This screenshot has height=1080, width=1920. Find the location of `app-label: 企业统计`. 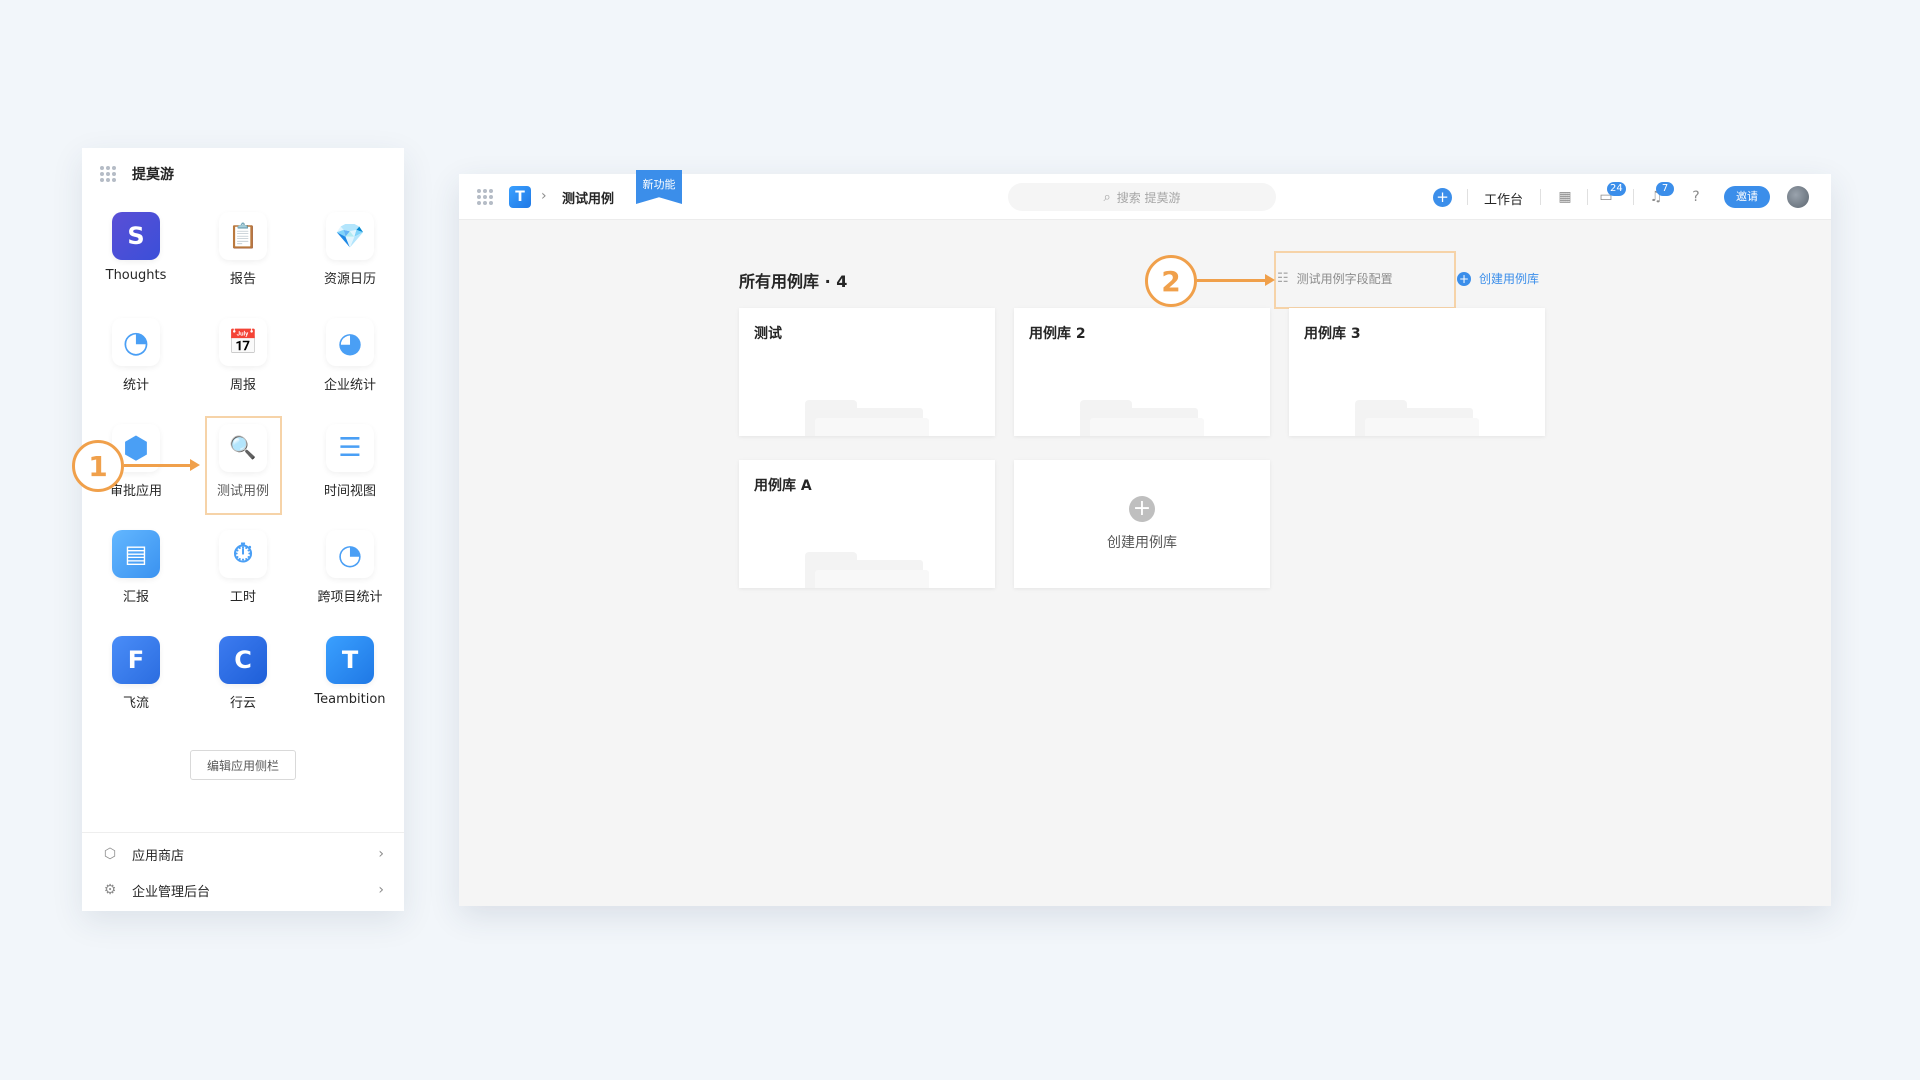

app-label: 企业统计 is located at coordinates (349, 385).